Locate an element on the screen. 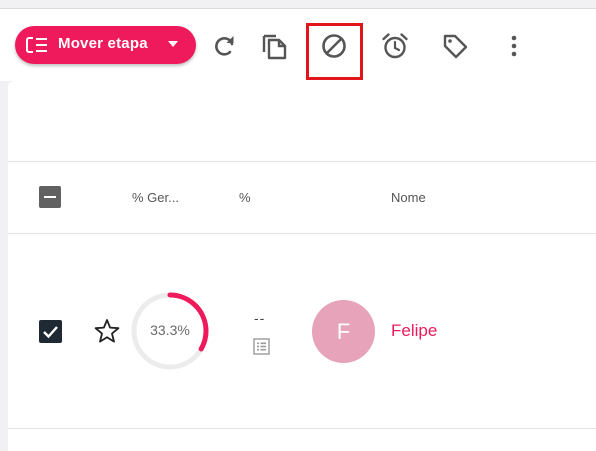 Image resolution: width=596 pixels, height=451 pixels. alarm-clock-icon is located at coordinates (395, 46).